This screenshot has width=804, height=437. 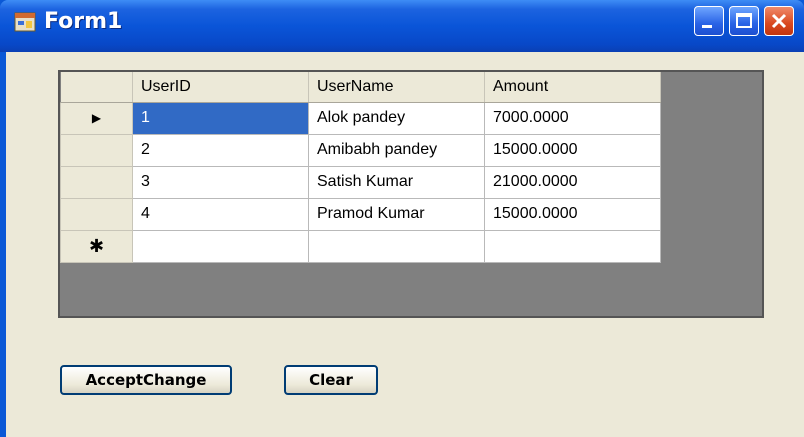 What do you see at coordinates (396, 214) in the screenshot?
I see `cell-username: Pramod Kumar` at bounding box center [396, 214].